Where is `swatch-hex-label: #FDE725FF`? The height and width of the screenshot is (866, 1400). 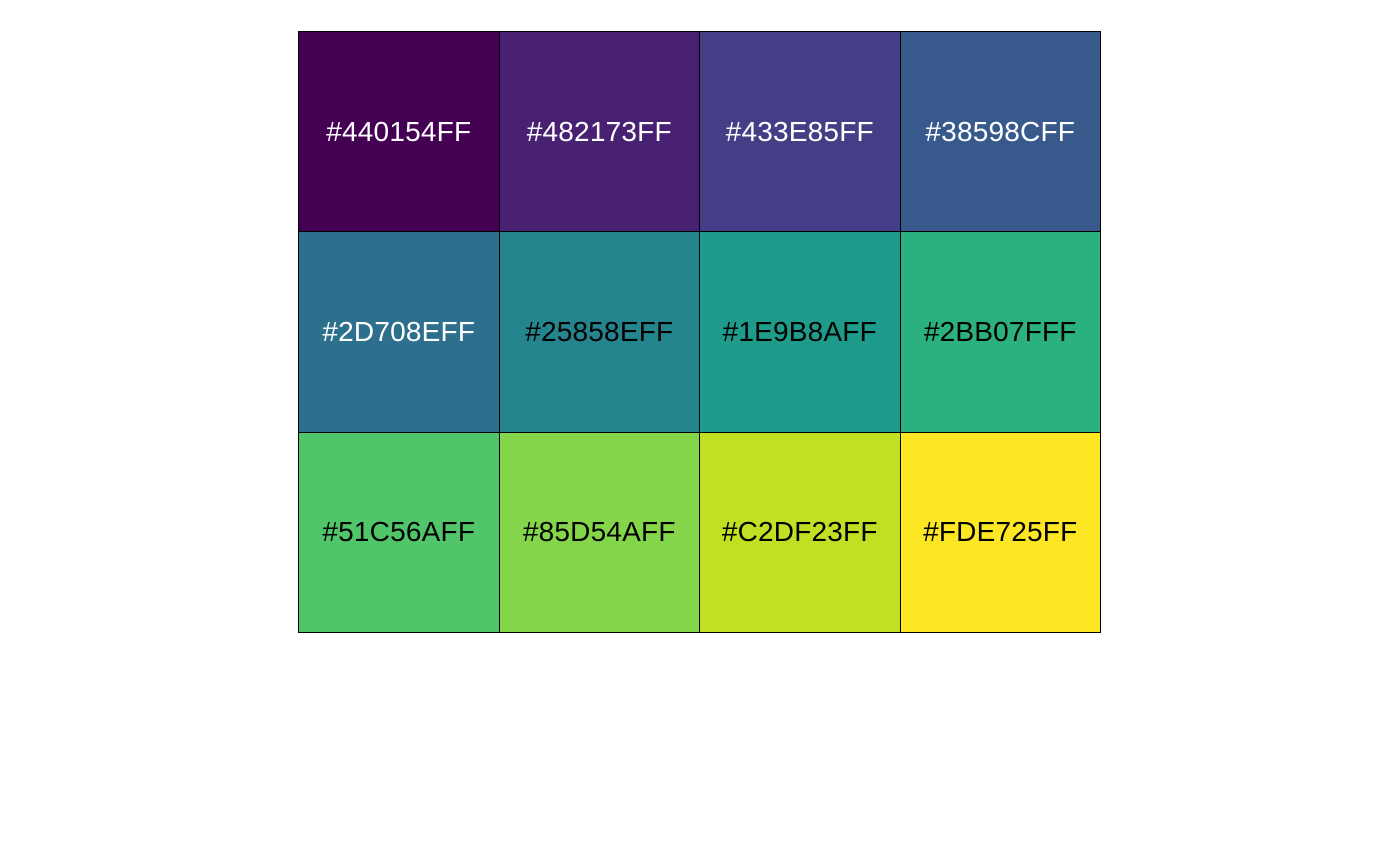
swatch-hex-label: #FDE725FF is located at coordinates (1000, 532).